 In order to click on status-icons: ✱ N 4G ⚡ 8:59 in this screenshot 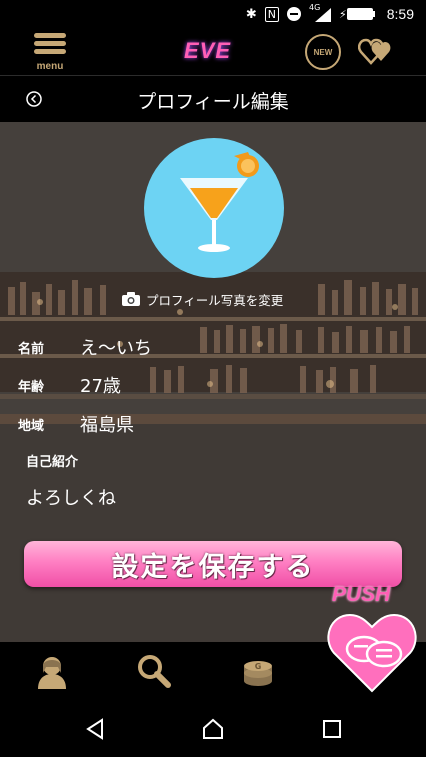, I will do `click(329, 13)`.